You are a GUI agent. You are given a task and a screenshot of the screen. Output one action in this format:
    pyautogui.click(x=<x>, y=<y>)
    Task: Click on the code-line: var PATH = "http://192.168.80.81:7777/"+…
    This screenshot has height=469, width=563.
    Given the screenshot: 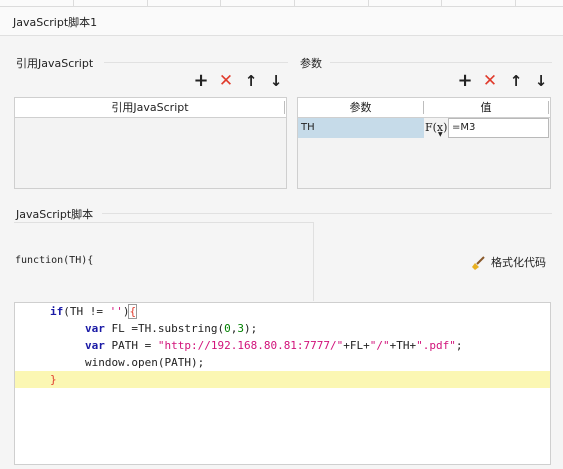 What is the action you would take?
    pyautogui.click(x=274, y=345)
    